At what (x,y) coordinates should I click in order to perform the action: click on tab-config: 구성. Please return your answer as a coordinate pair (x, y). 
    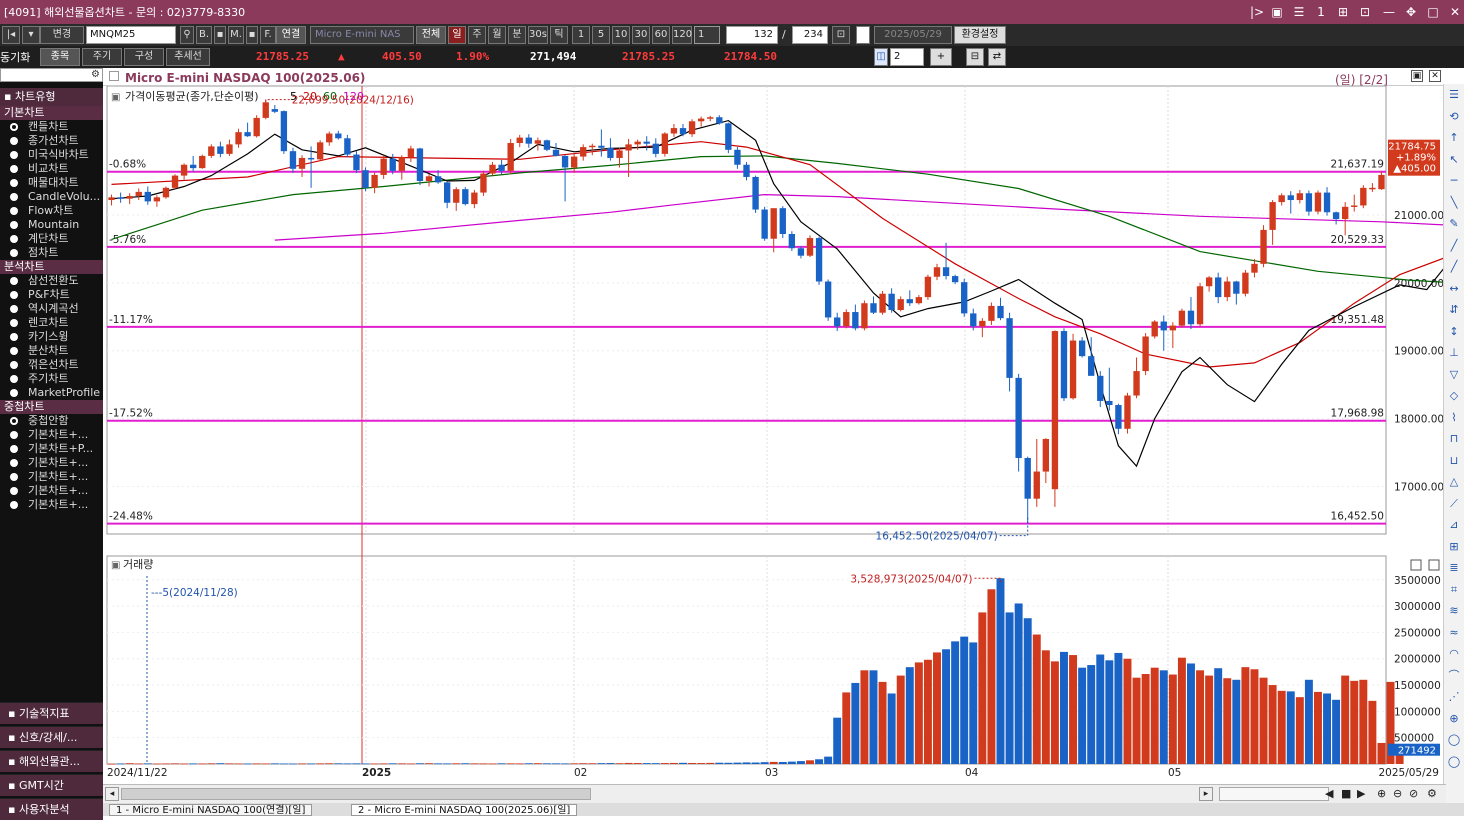
    Looking at the image, I should click on (144, 57).